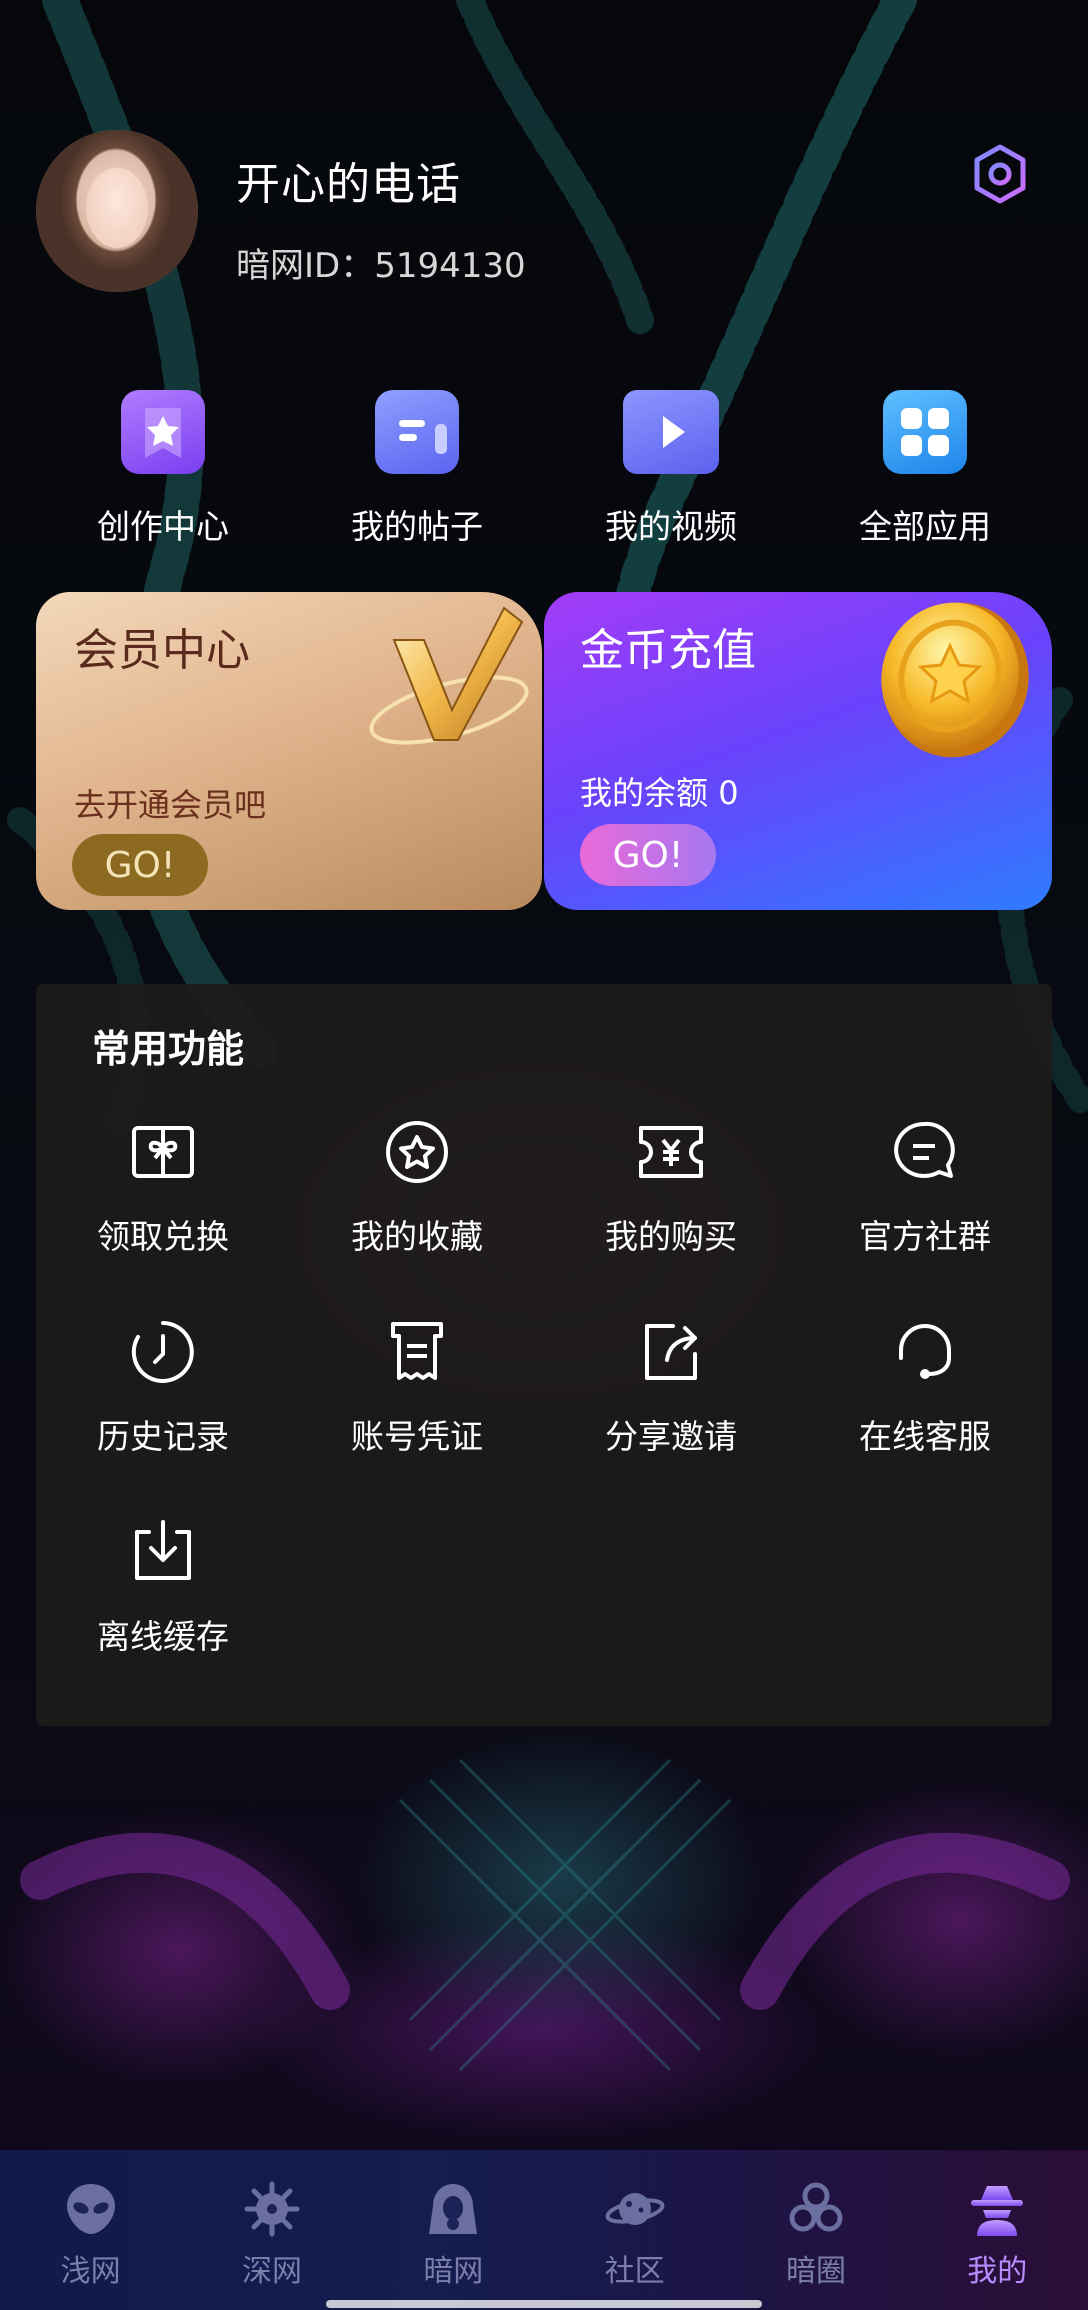 Image resolution: width=1088 pixels, height=2310 pixels. Describe the element at coordinates (925, 1214) in the screenshot. I see `function-community: 官方社群` at that location.